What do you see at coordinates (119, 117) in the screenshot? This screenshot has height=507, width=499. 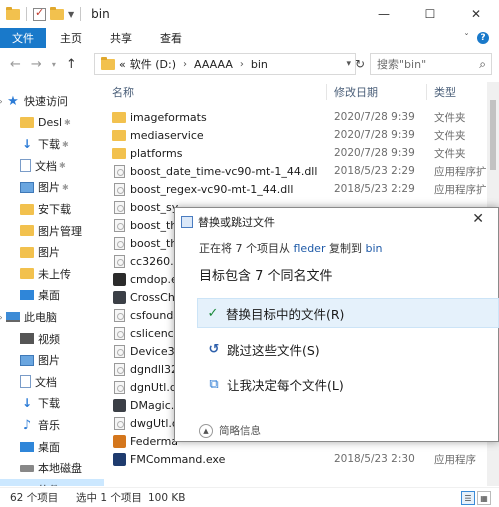 I see `folder-icon-shape` at bounding box center [119, 117].